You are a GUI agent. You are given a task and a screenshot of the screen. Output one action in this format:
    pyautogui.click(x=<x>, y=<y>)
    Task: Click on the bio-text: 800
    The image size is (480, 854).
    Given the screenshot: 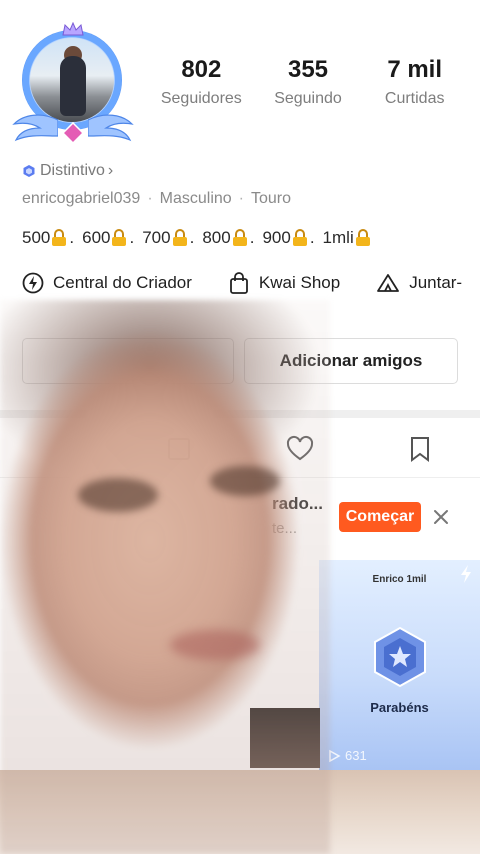 What is the action you would take?
    pyautogui.click(x=216, y=237)
    